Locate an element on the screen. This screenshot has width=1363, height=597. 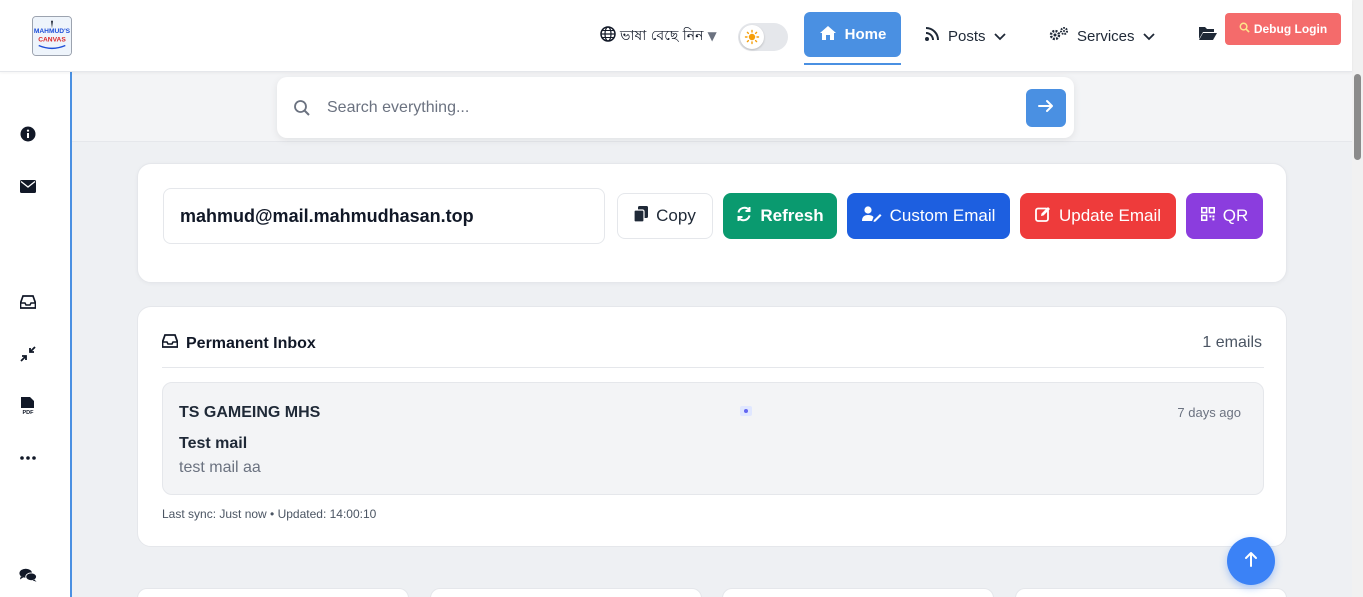
sidebar: PDF is located at coordinates (36, 334).